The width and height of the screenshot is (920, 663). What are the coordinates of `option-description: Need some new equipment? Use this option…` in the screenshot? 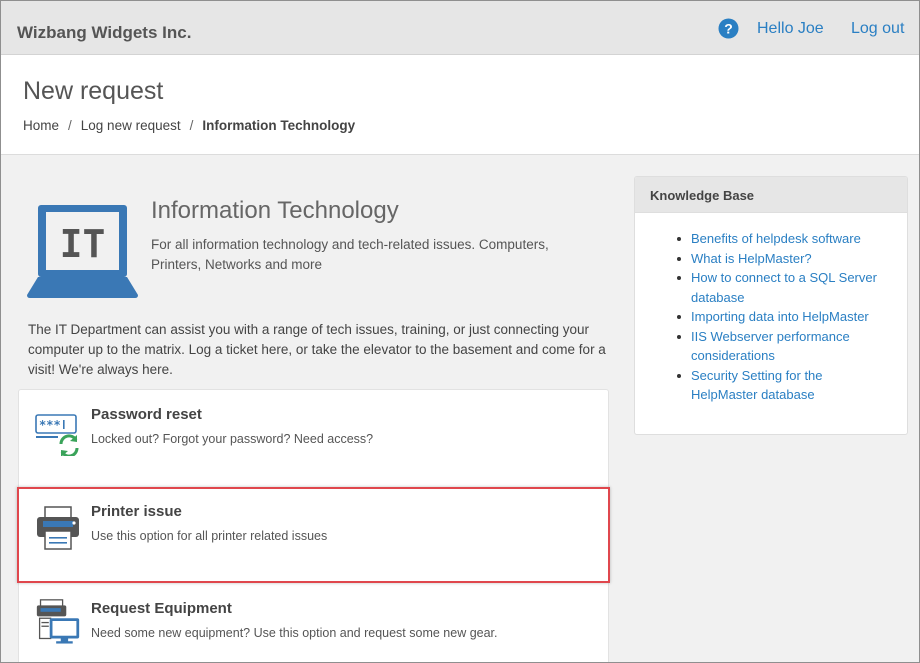 It's located at (294, 633).